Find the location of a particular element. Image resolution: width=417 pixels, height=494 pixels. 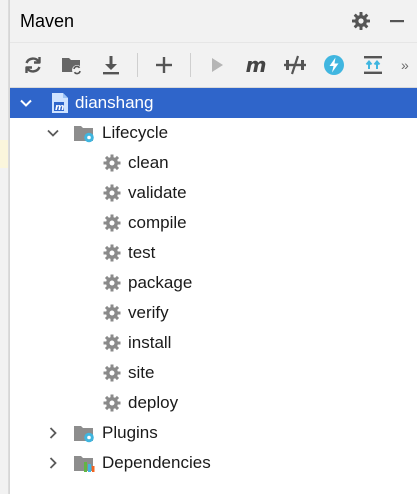

project-name: dianshang is located at coordinates (114, 102).